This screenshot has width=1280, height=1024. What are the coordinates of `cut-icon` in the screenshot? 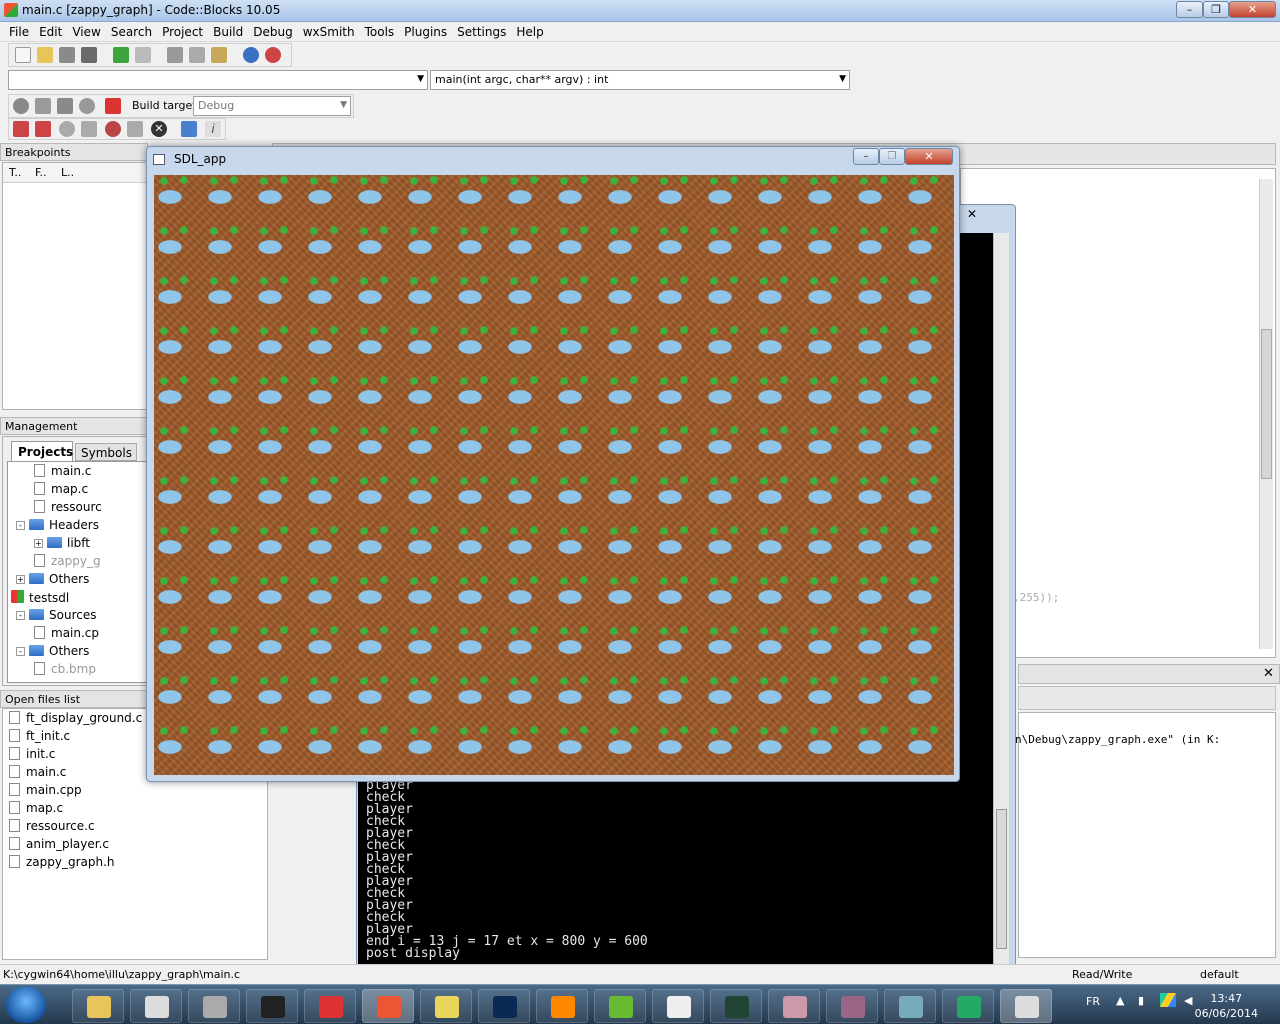 It's located at (175, 55).